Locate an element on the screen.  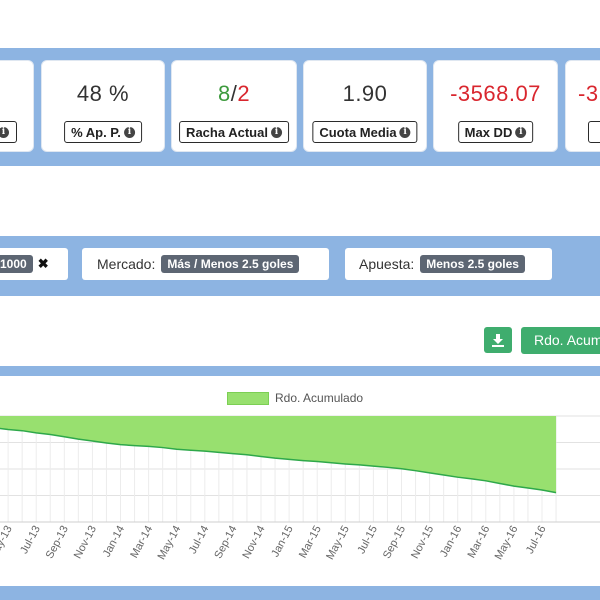
x-tick-label: Jan-15 is located at coordinates (282, 541).